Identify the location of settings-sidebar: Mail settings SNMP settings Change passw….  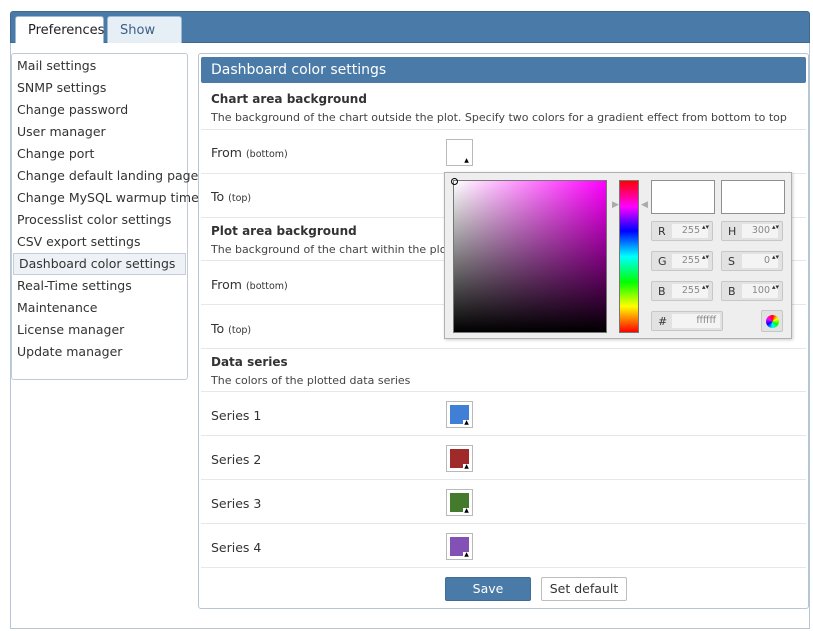
(105, 216).